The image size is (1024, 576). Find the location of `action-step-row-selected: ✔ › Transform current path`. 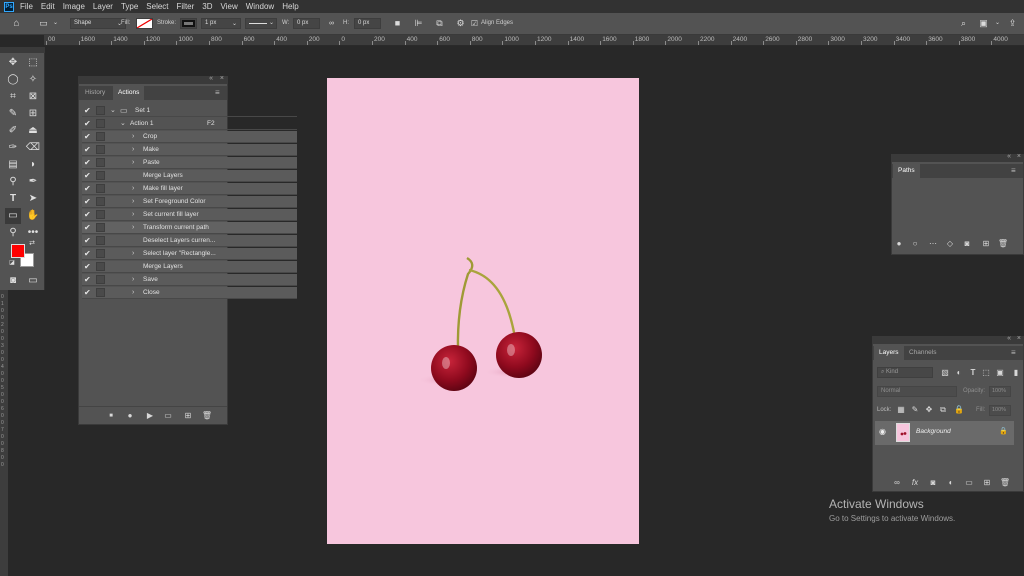

action-step-row-selected: ✔ › Transform current path is located at coordinates (189, 228).